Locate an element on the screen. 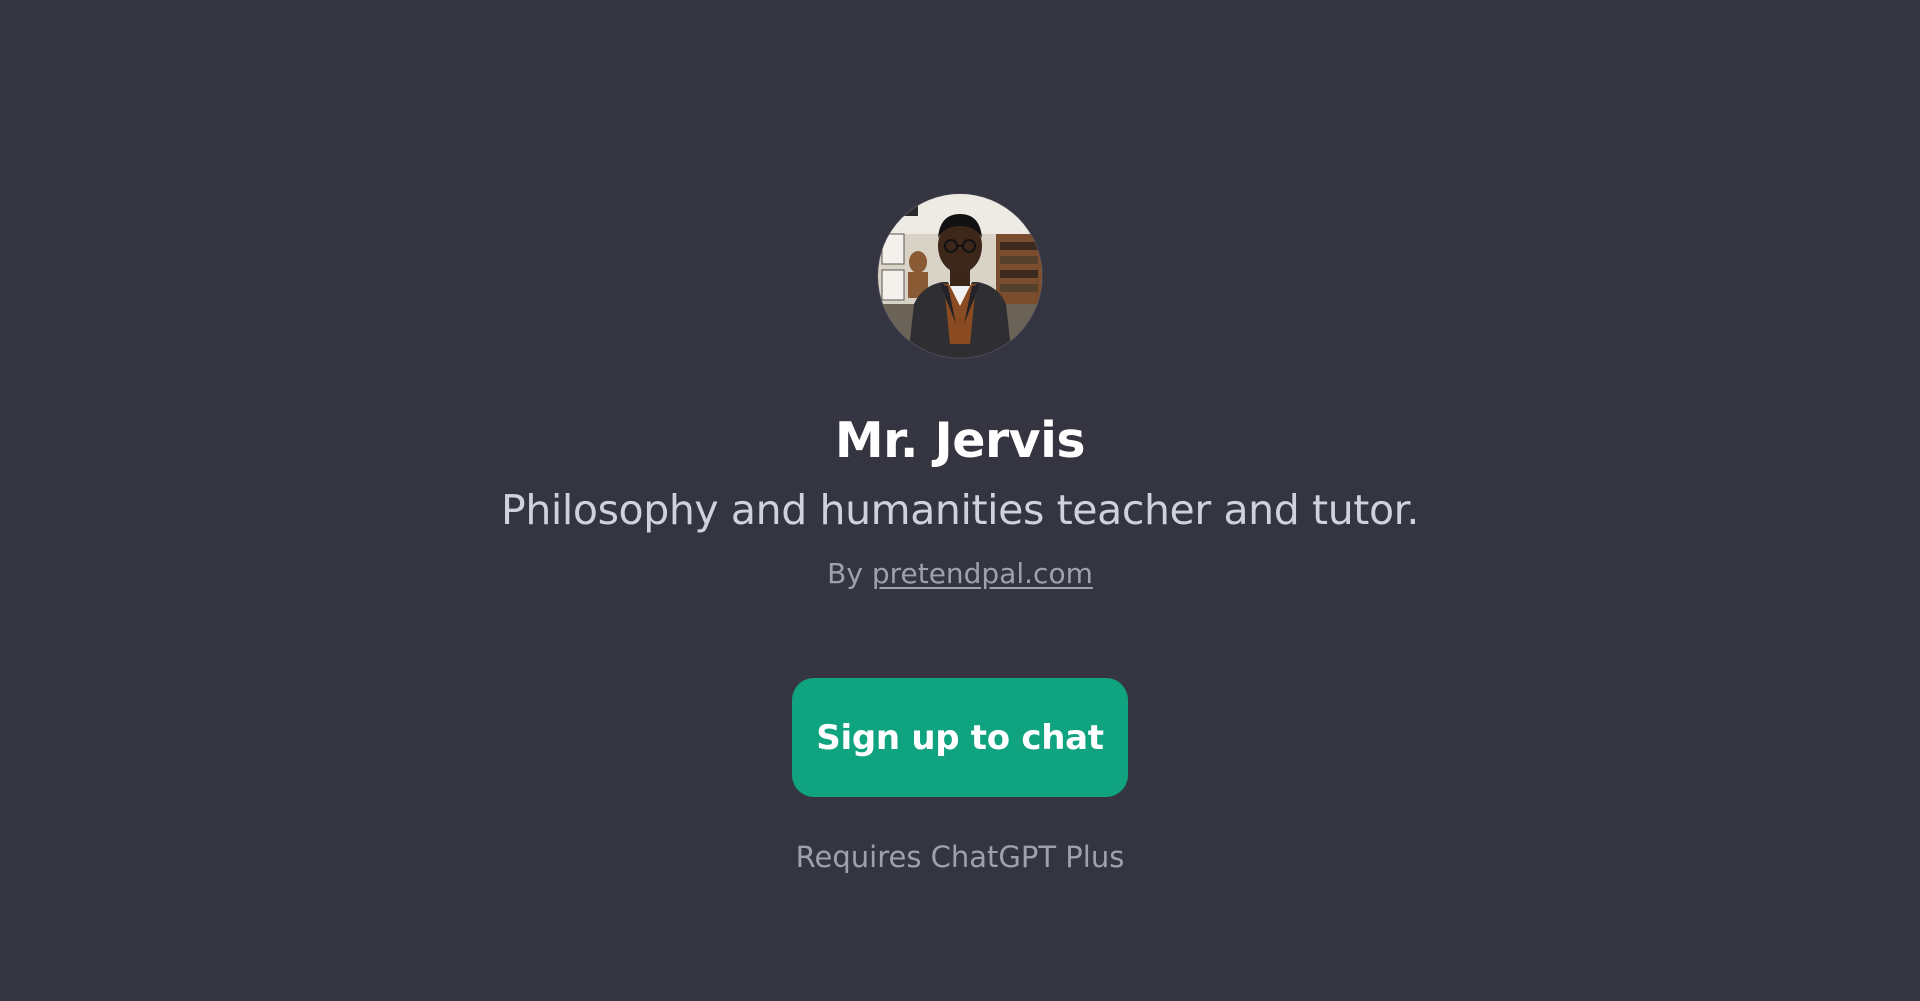 The width and height of the screenshot is (1920, 1001). gpt-author-byline: By pretendpal.com is located at coordinates (960, 574).